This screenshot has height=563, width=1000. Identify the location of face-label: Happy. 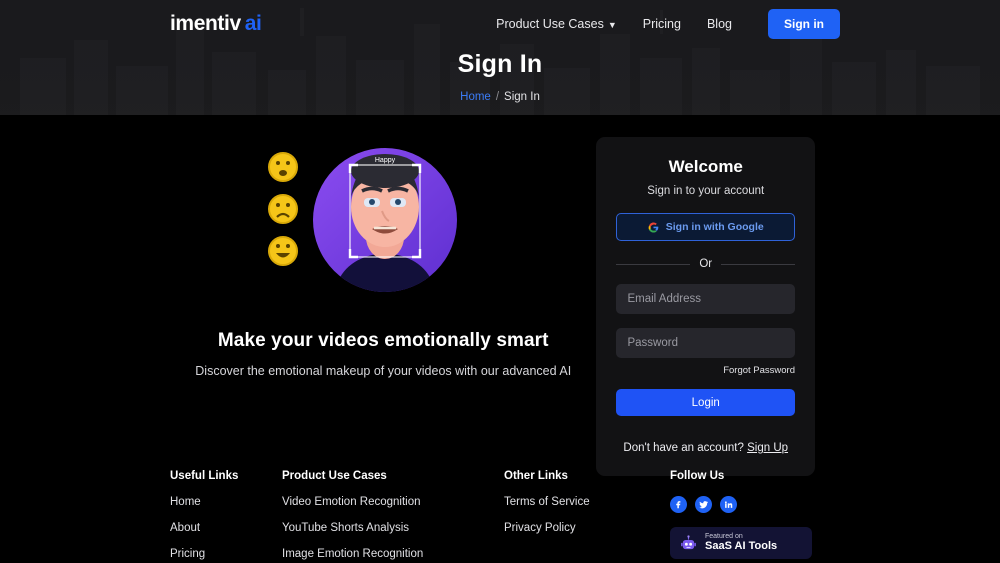
(385, 160).